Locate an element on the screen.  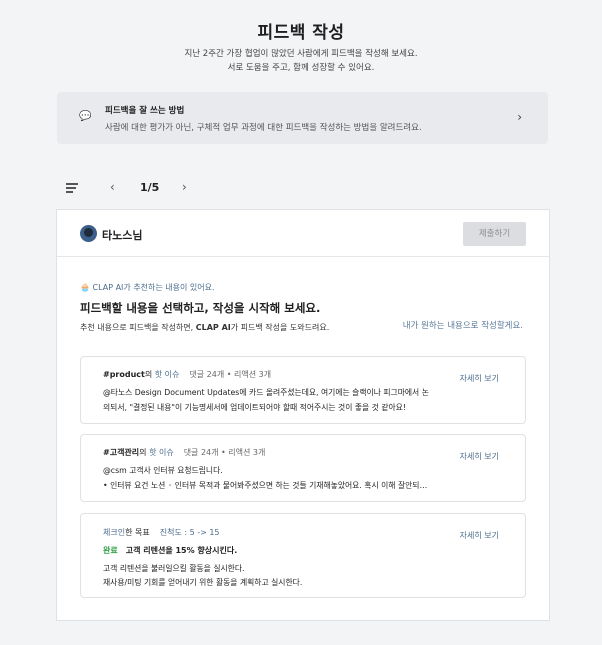
next-page-button: › is located at coordinates (184, 187).